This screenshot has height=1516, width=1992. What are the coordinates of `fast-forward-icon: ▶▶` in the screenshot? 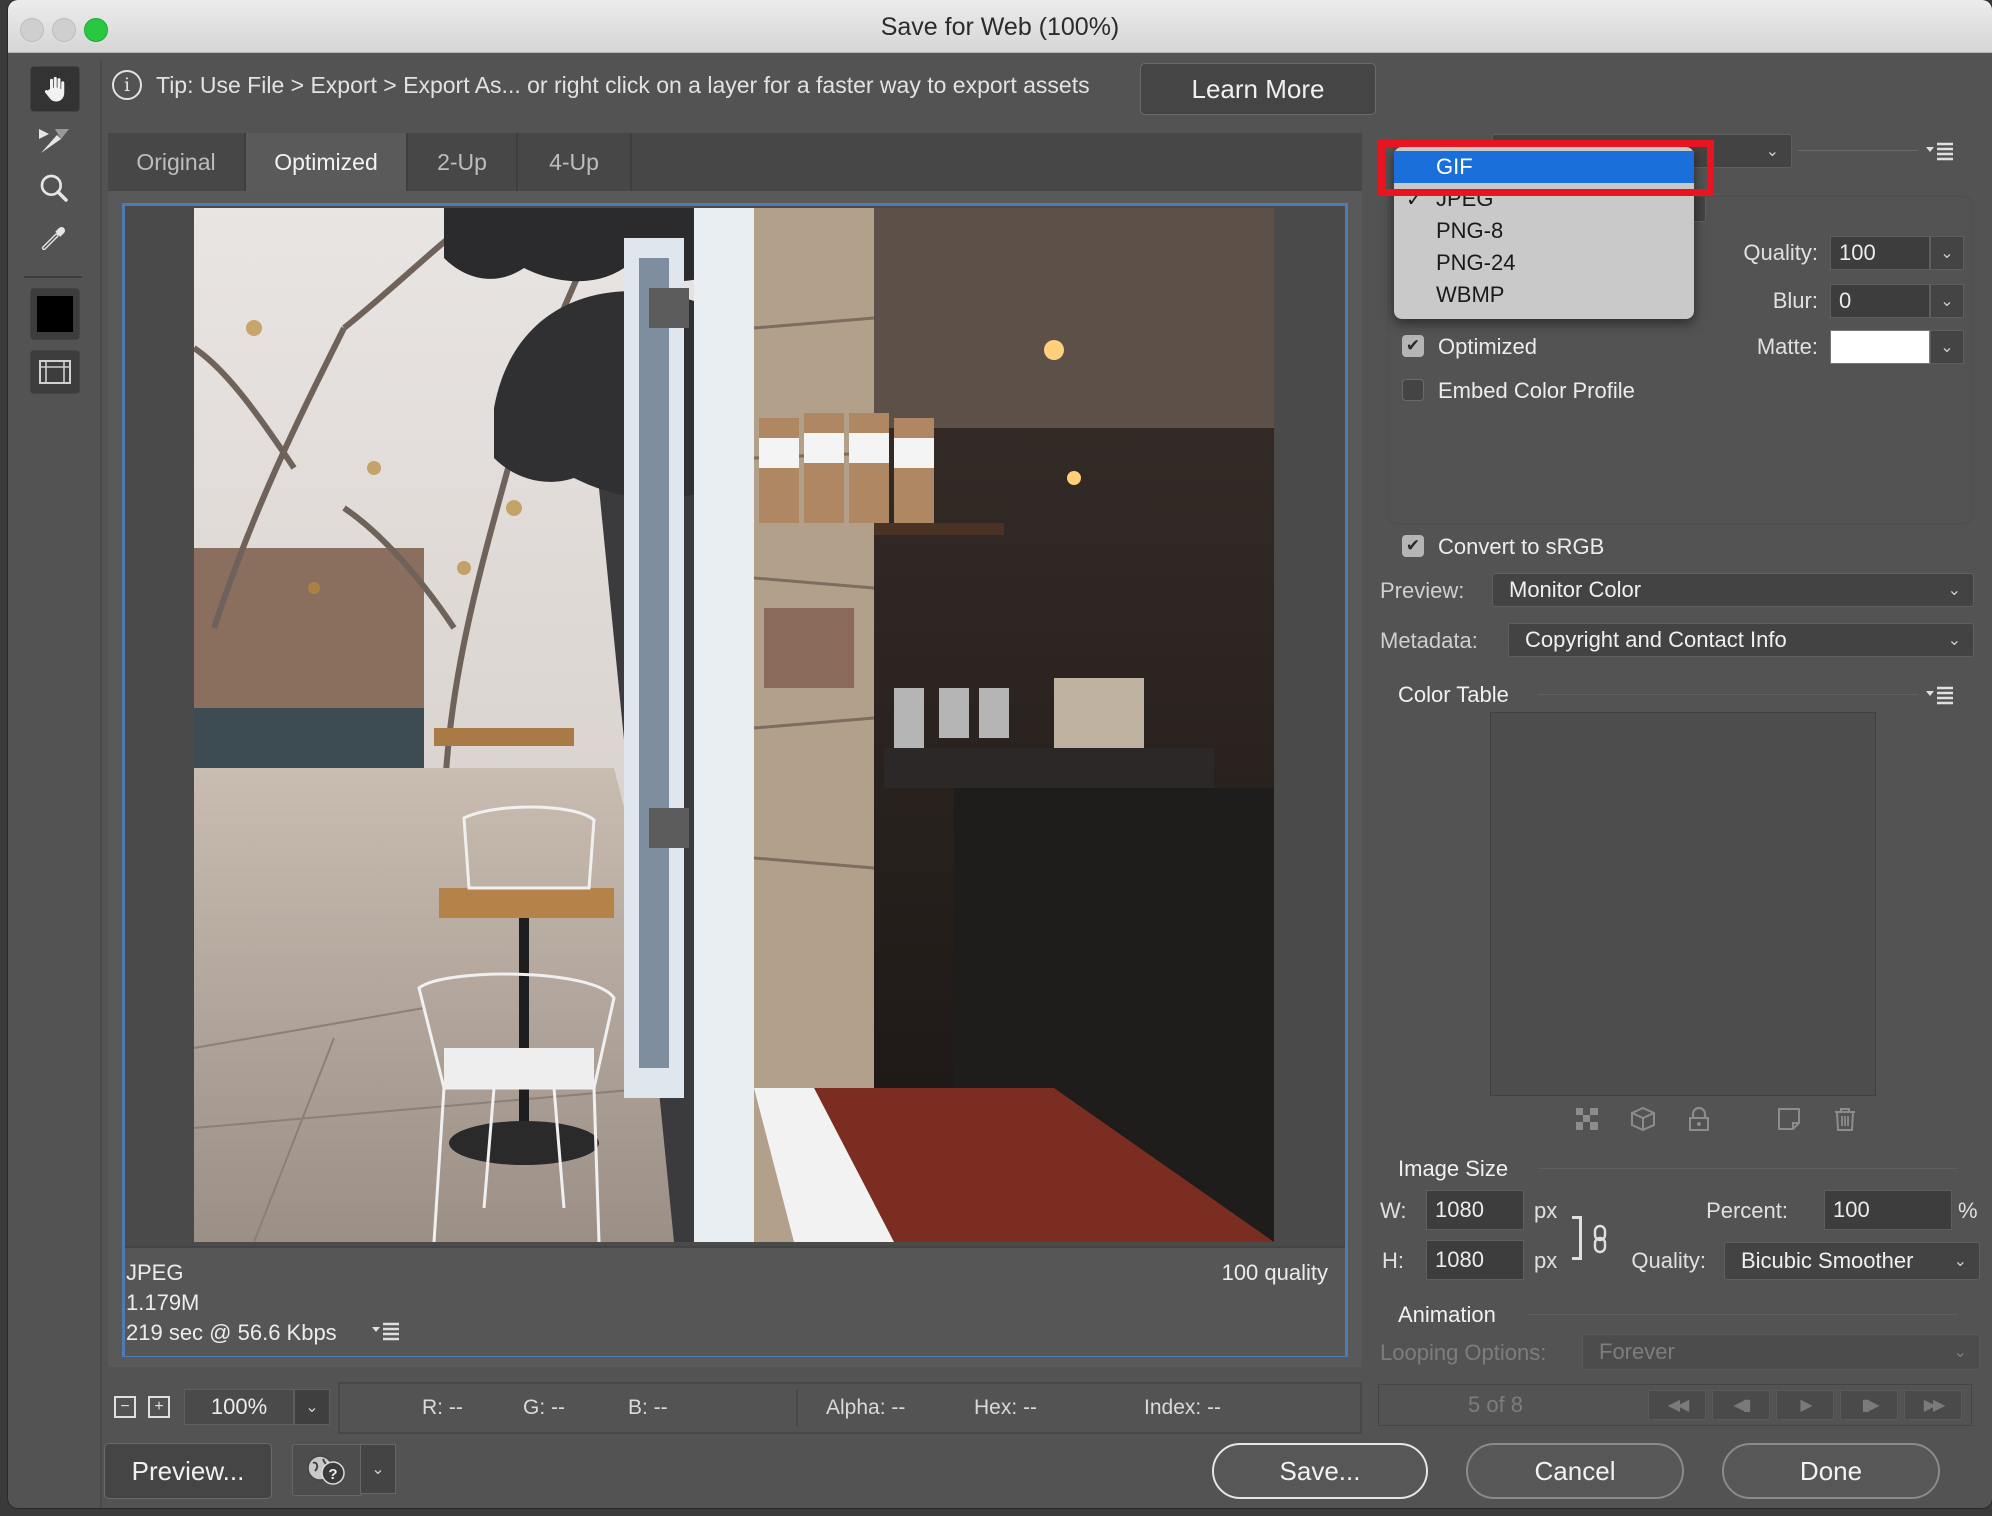 It's located at (1934, 1405).